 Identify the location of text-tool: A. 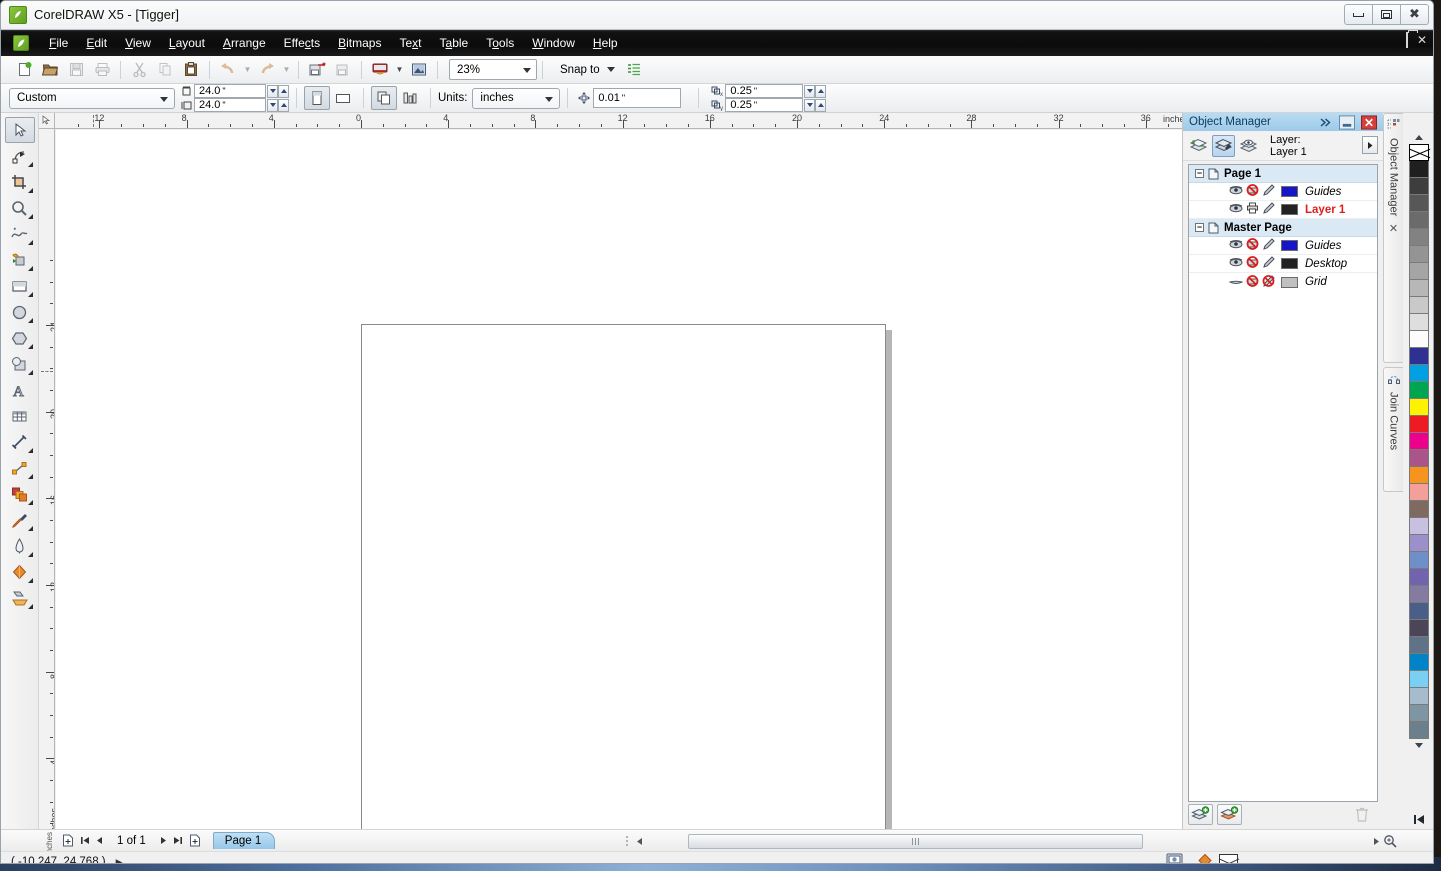
(20, 390).